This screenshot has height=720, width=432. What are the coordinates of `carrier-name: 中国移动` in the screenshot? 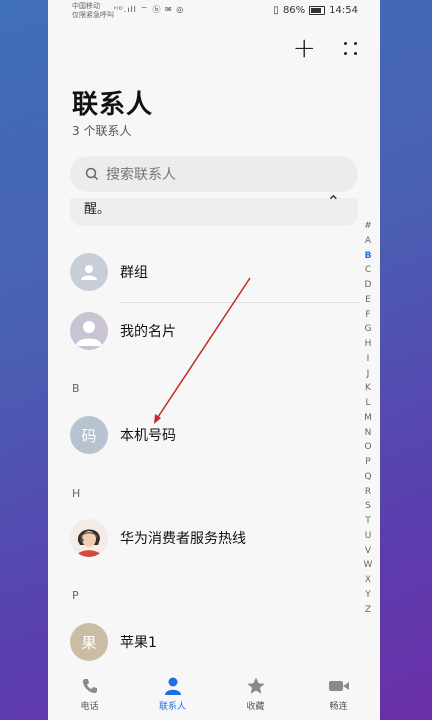 It's located at (86, 6).